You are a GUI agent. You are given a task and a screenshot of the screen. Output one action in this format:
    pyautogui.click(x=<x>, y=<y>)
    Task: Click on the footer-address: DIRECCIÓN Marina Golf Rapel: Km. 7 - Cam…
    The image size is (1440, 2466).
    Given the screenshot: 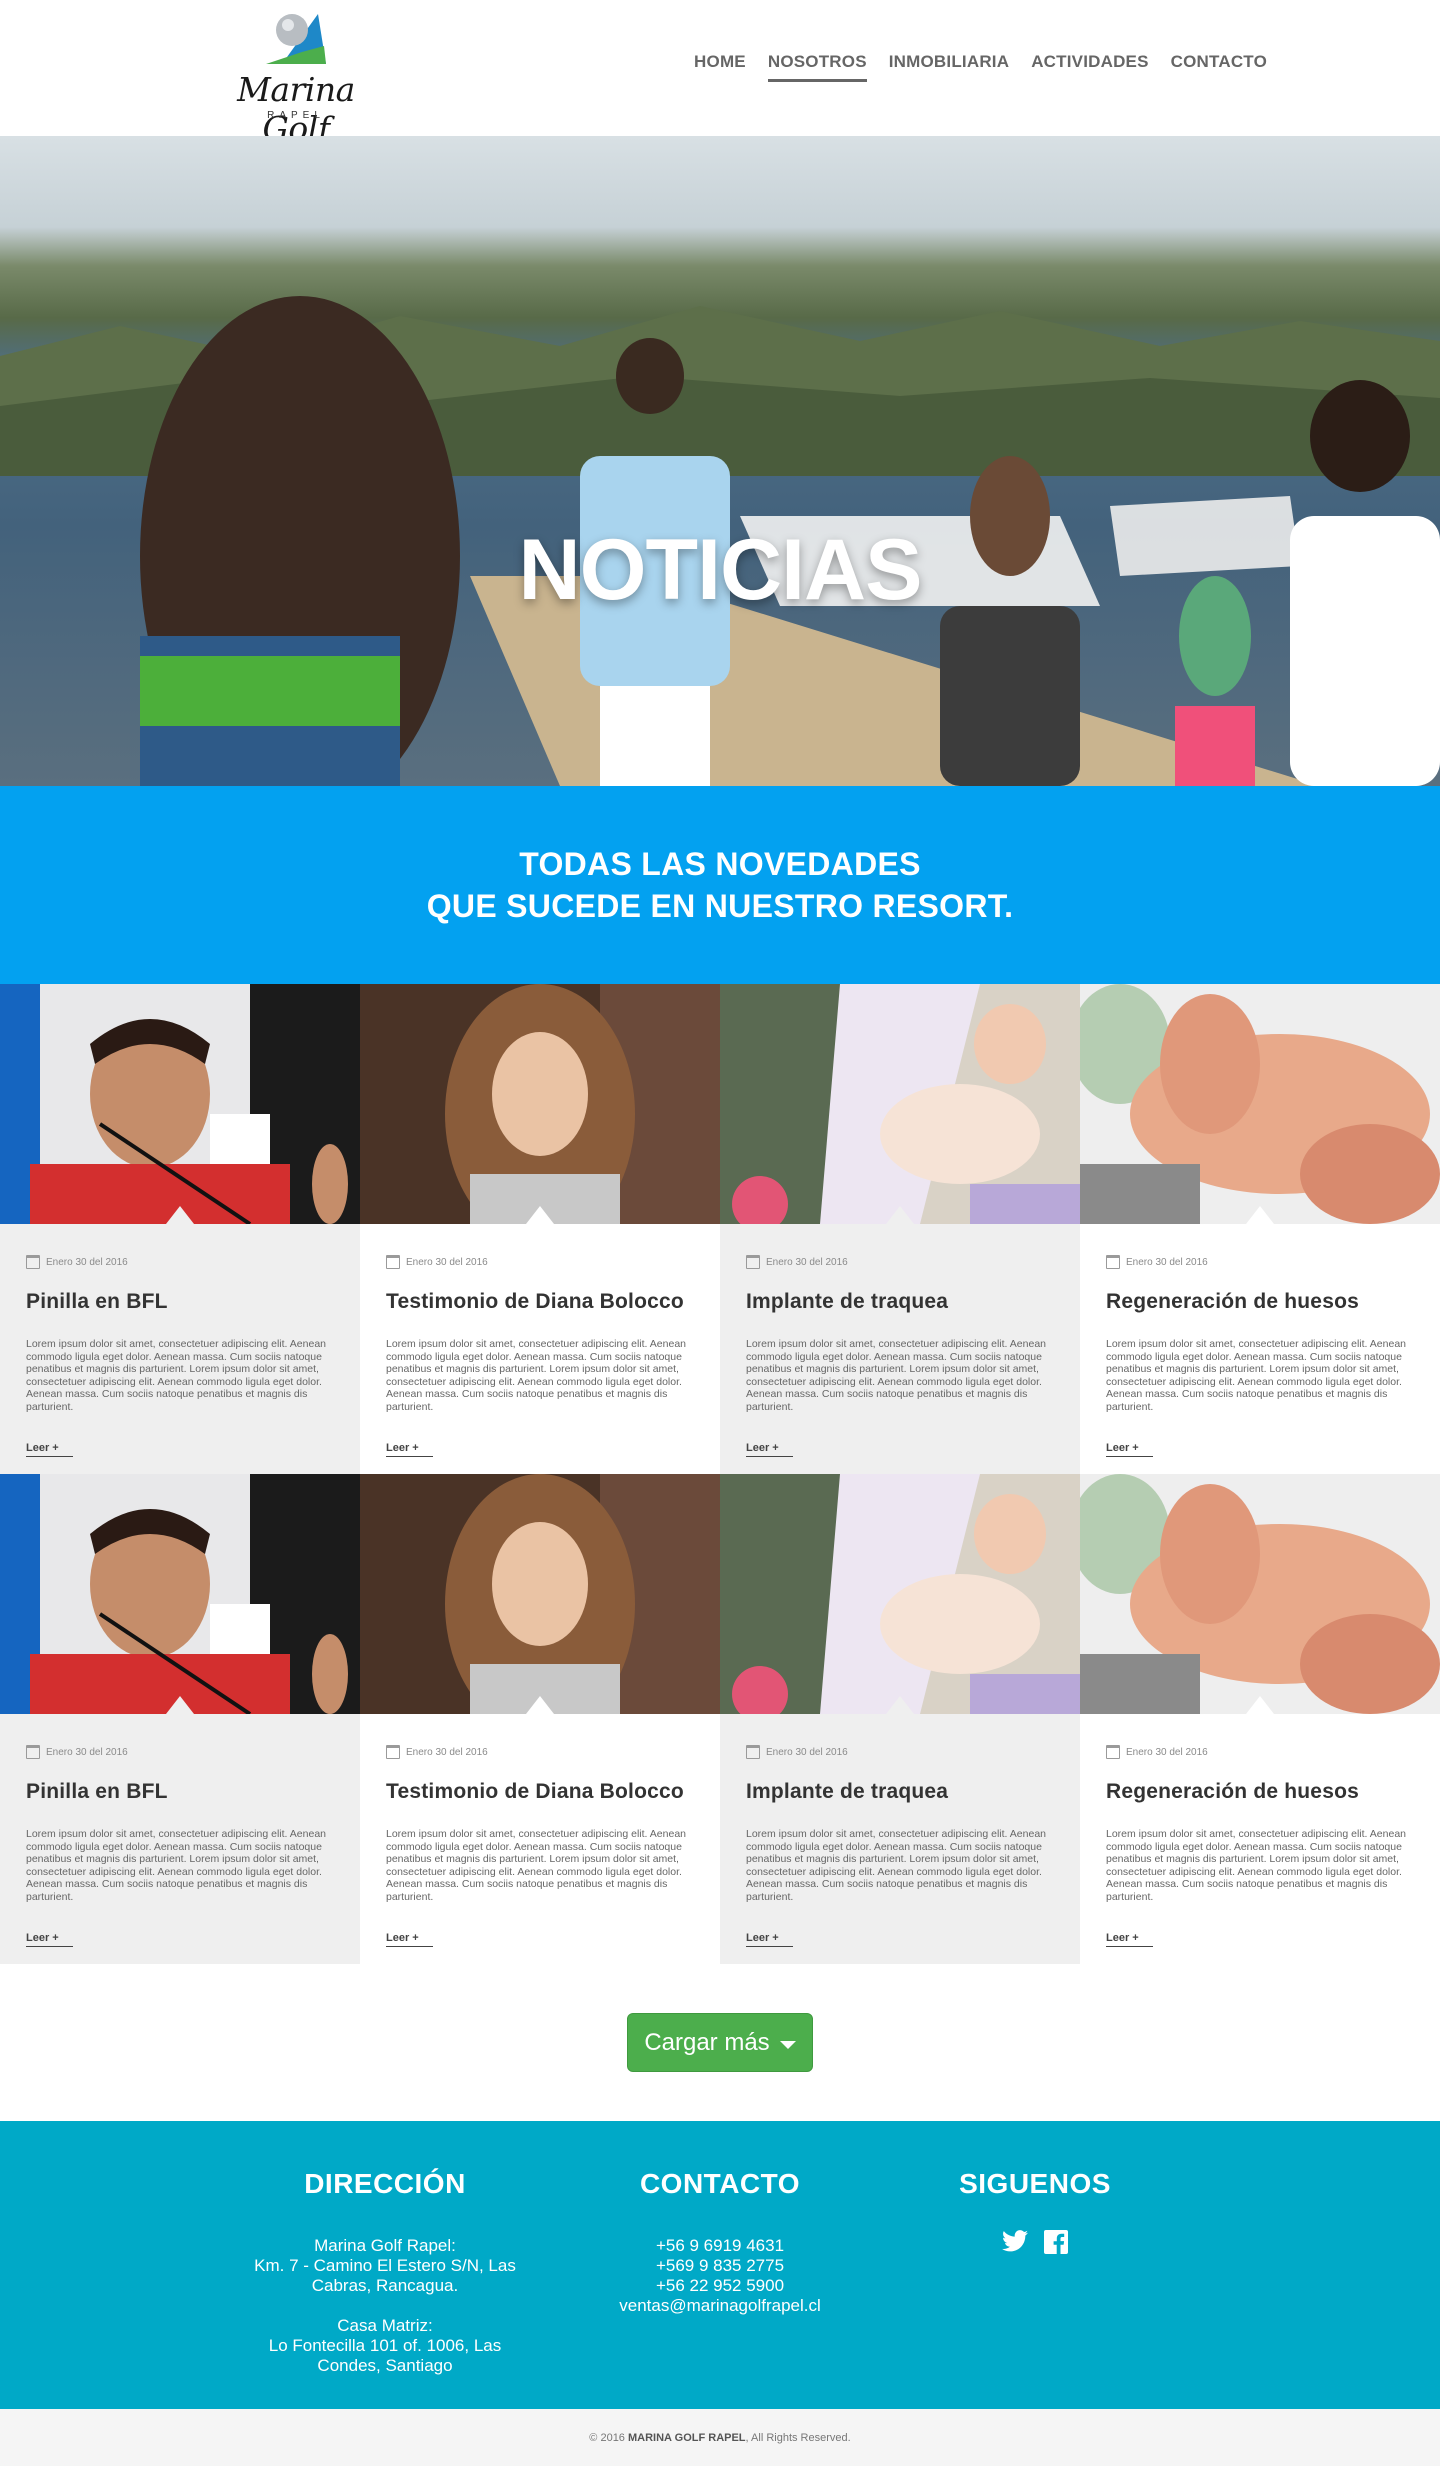 What is the action you would take?
    pyautogui.click(x=385, y=2272)
    